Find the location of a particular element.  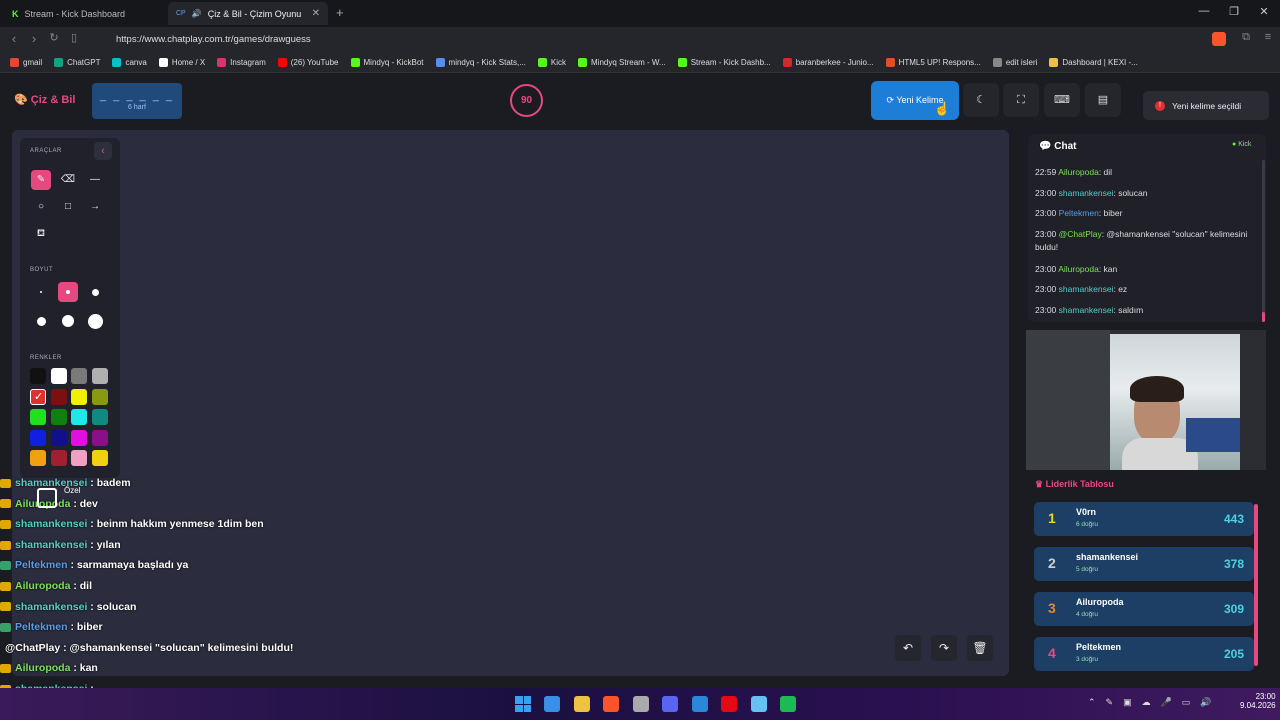

start-icon is located at coordinates (523, 704).